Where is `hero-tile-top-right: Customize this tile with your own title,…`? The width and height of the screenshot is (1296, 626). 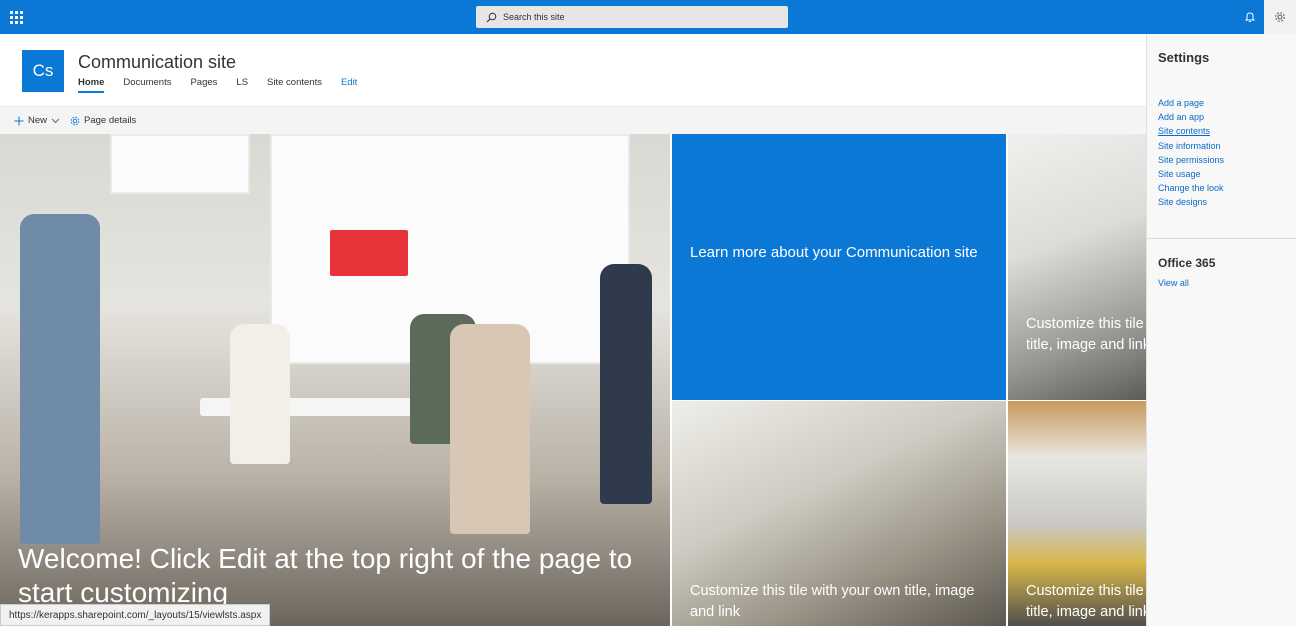
hero-tile-top-right: Customize this tile with your own title,… is located at coordinates (1077, 267).